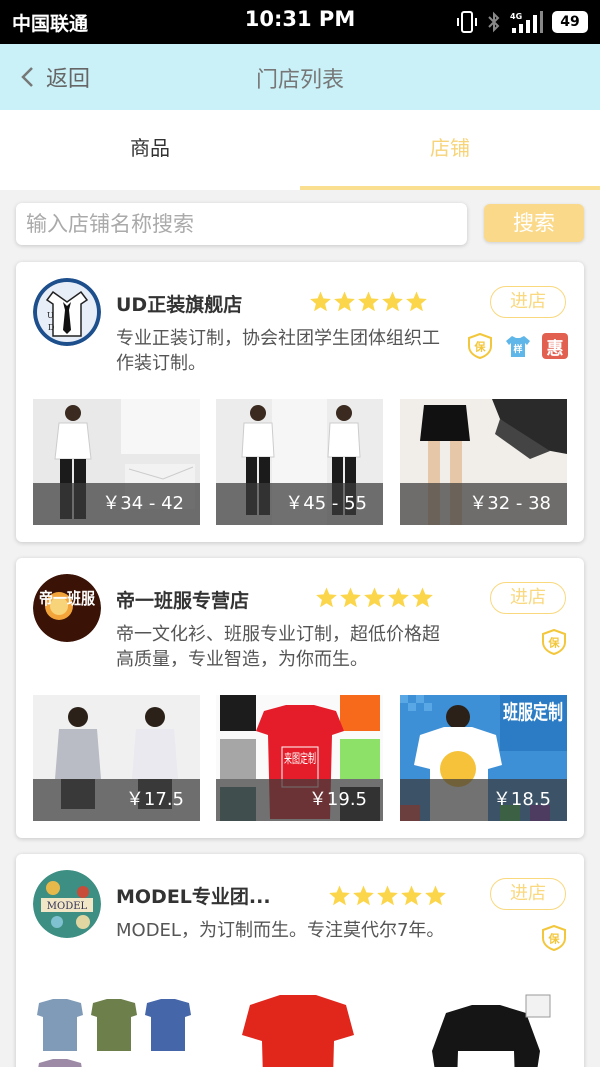  What do you see at coordinates (517, 349) in the screenshot?
I see `sample-badge-label: 样` at bounding box center [517, 349].